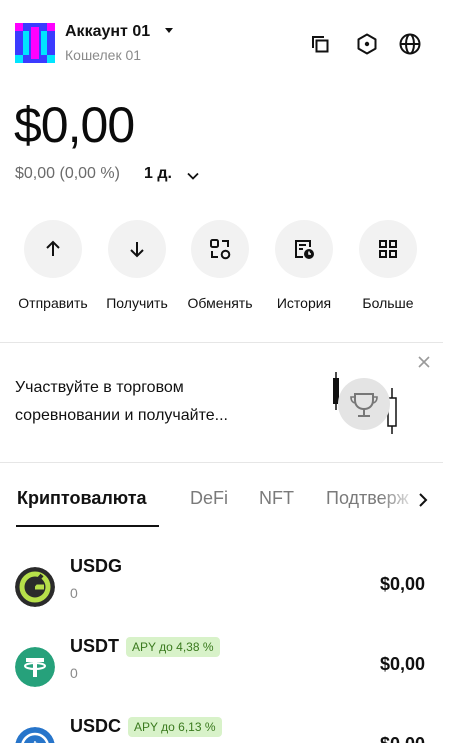  Describe the element at coordinates (35, 43) in the screenshot. I see `account-avatar-icon` at that location.